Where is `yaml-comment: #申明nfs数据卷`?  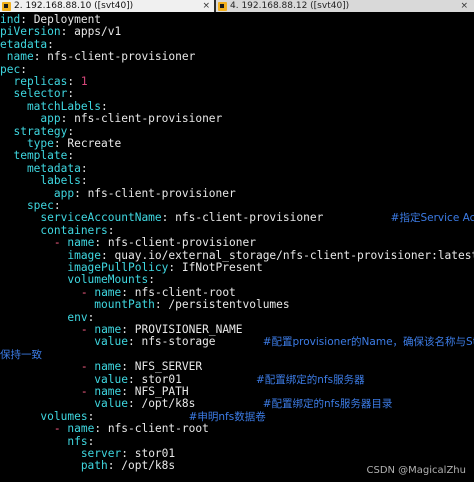
yaml-comment: #申明nfs数据卷 is located at coordinates (227, 416).